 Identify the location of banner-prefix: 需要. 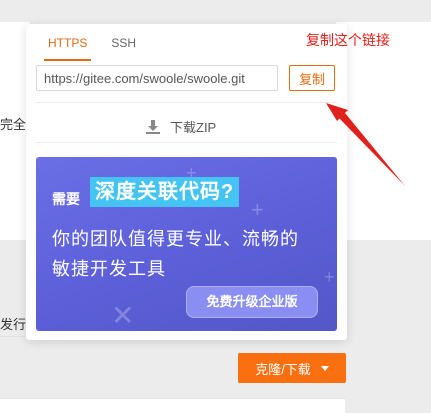
(66, 199).